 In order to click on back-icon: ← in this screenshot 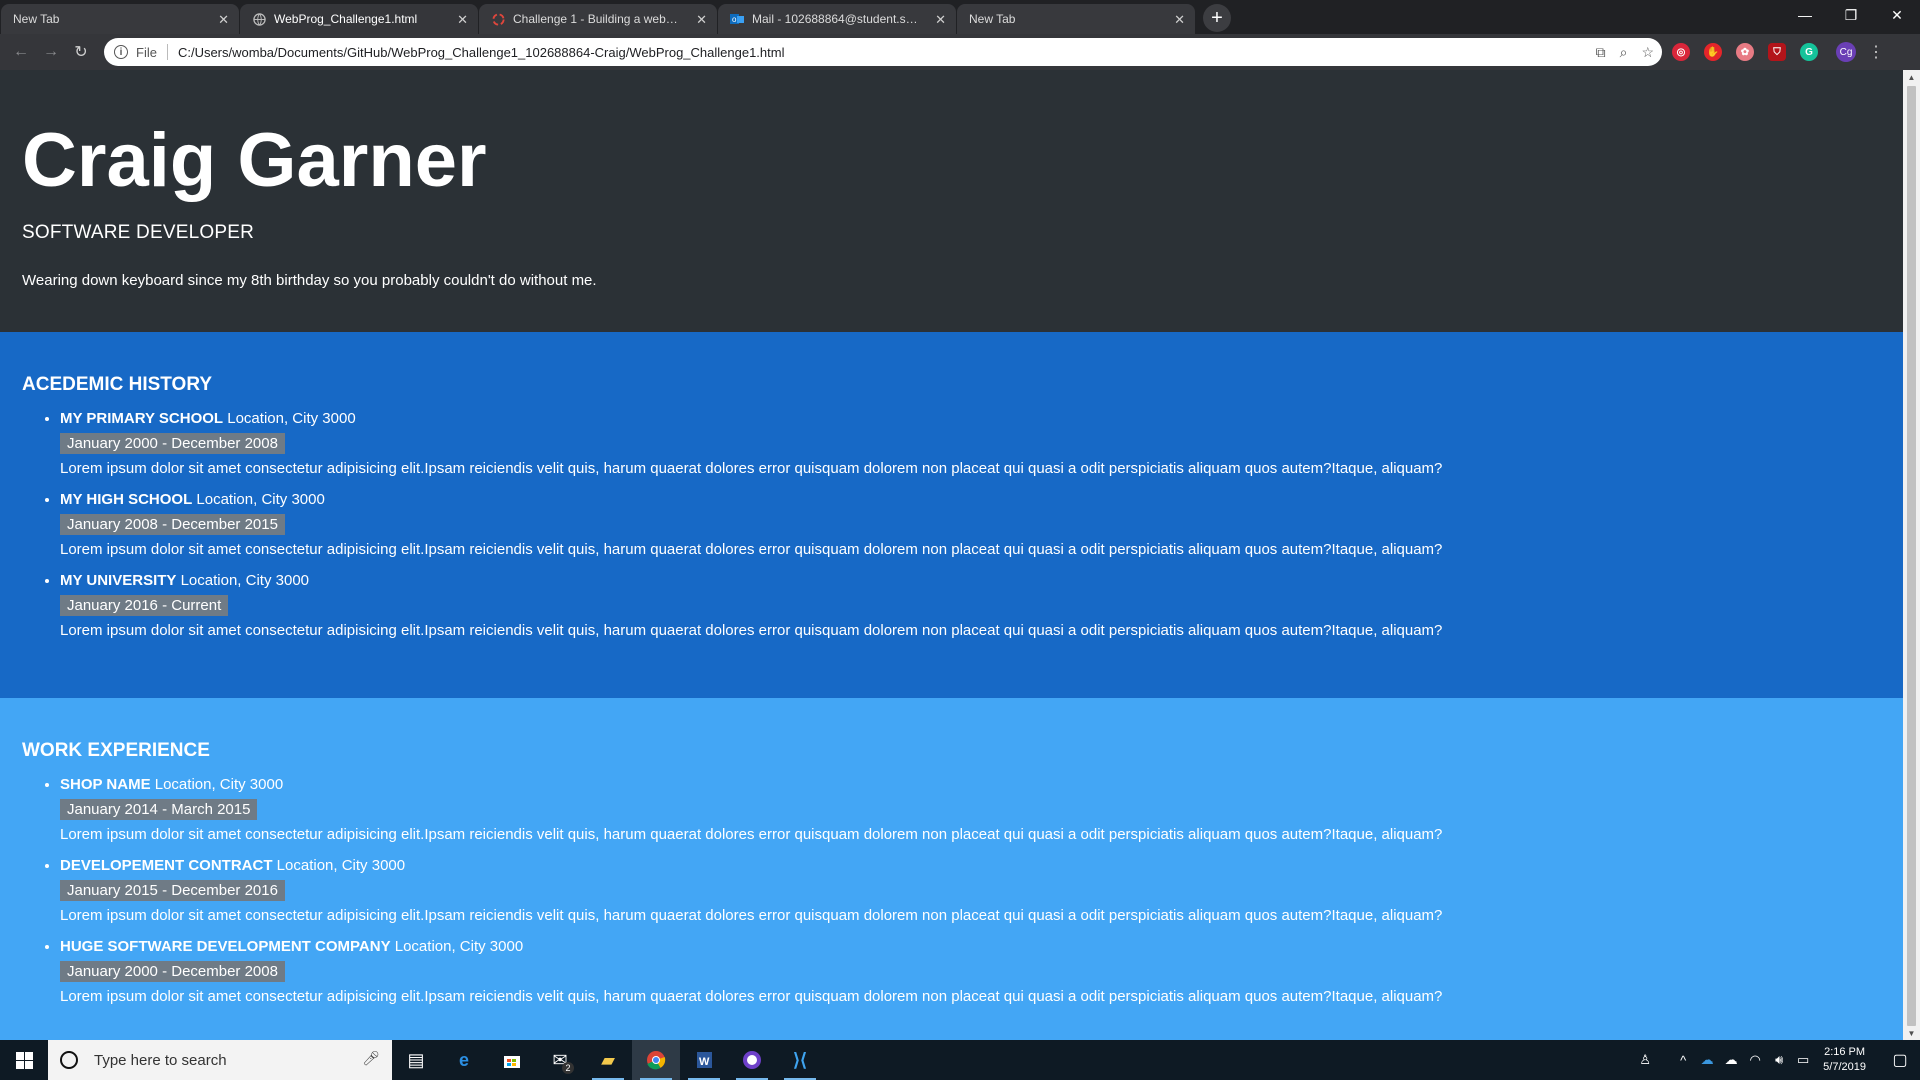, I will do `click(21, 52)`.